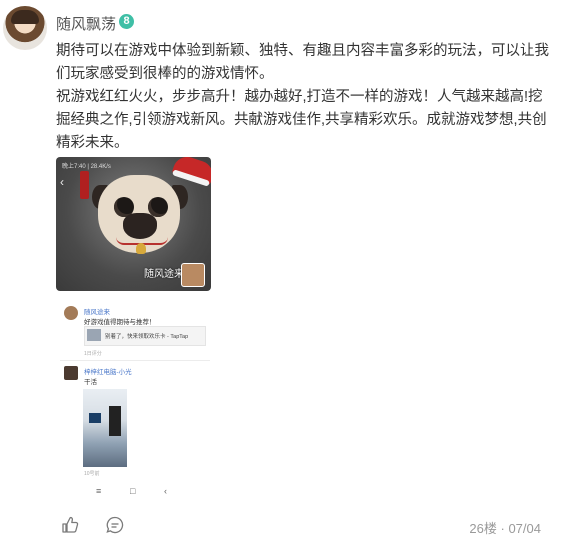 The width and height of the screenshot is (563, 547). Describe the element at coordinates (99, 491) in the screenshot. I see `menu-icon: ≡` at that location.